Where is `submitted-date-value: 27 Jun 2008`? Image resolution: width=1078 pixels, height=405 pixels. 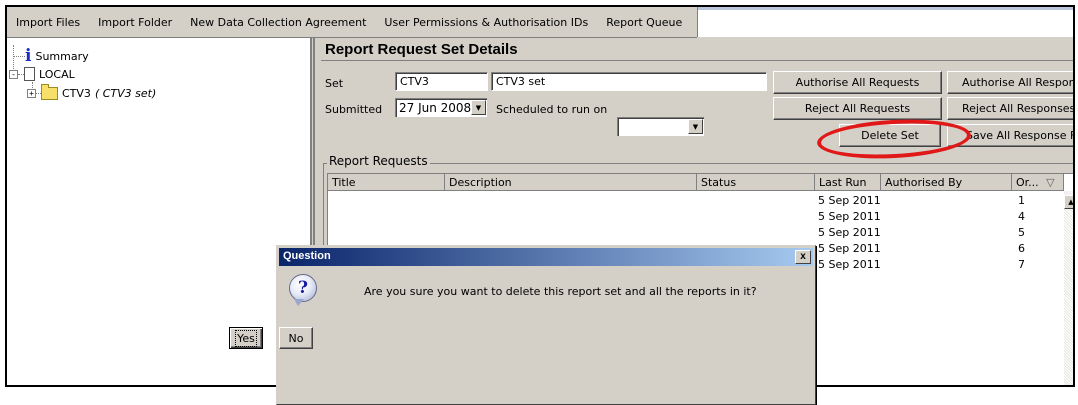 submitted-date-value: 27 Jun 2008 is located at coordinates (435, 108).